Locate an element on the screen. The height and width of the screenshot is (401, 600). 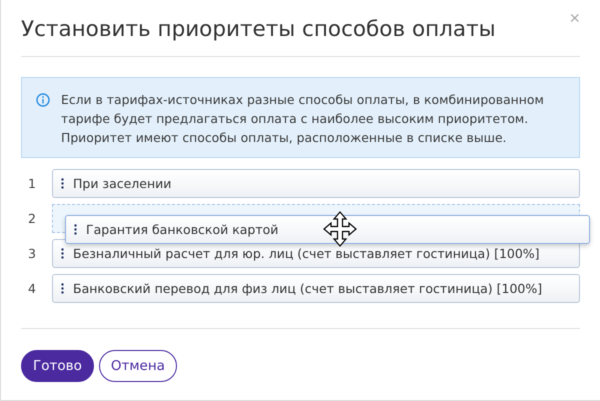
dragged-list-item: Гарантия банковской картой is located at coordinates (327, 229).